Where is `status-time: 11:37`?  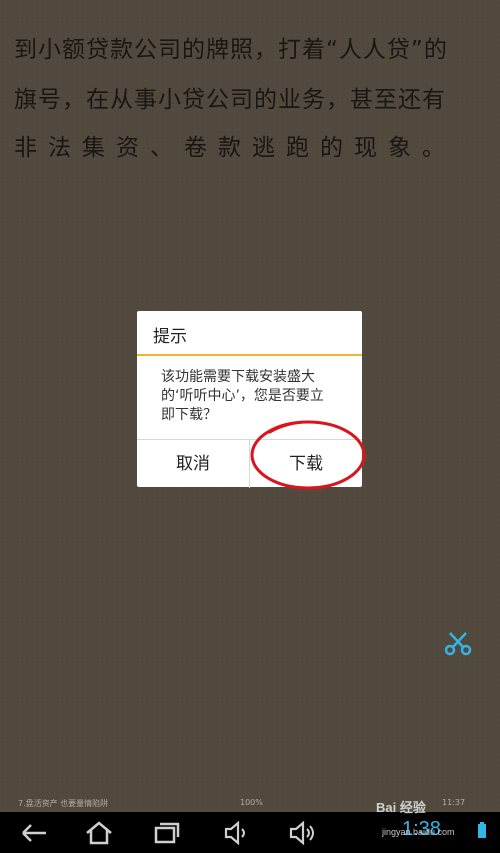 status-time: 11:37 is located at coordinates (454, 802).